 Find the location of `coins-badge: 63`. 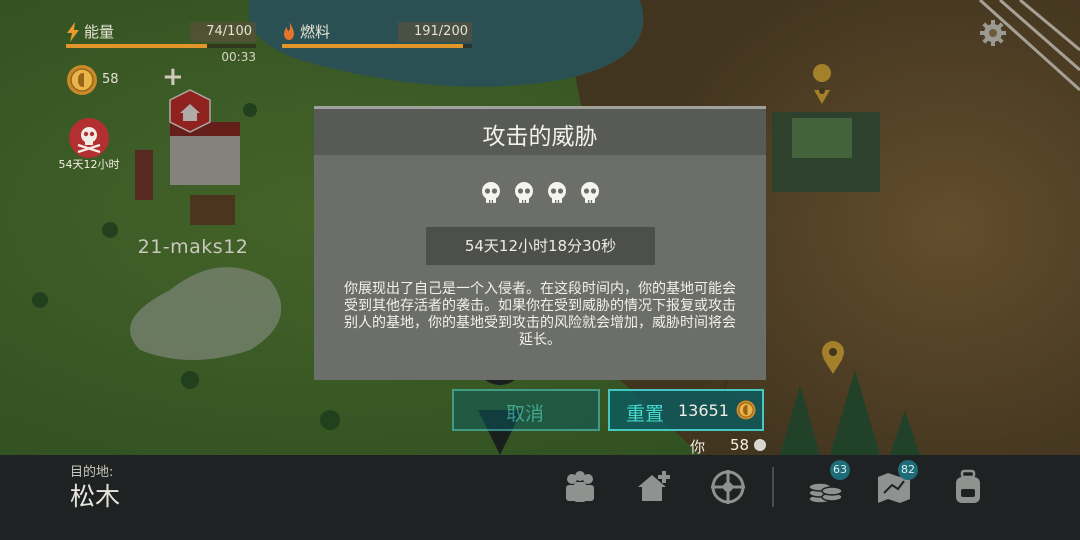

coins-badge: 63 is located at coordinates (840, 470).